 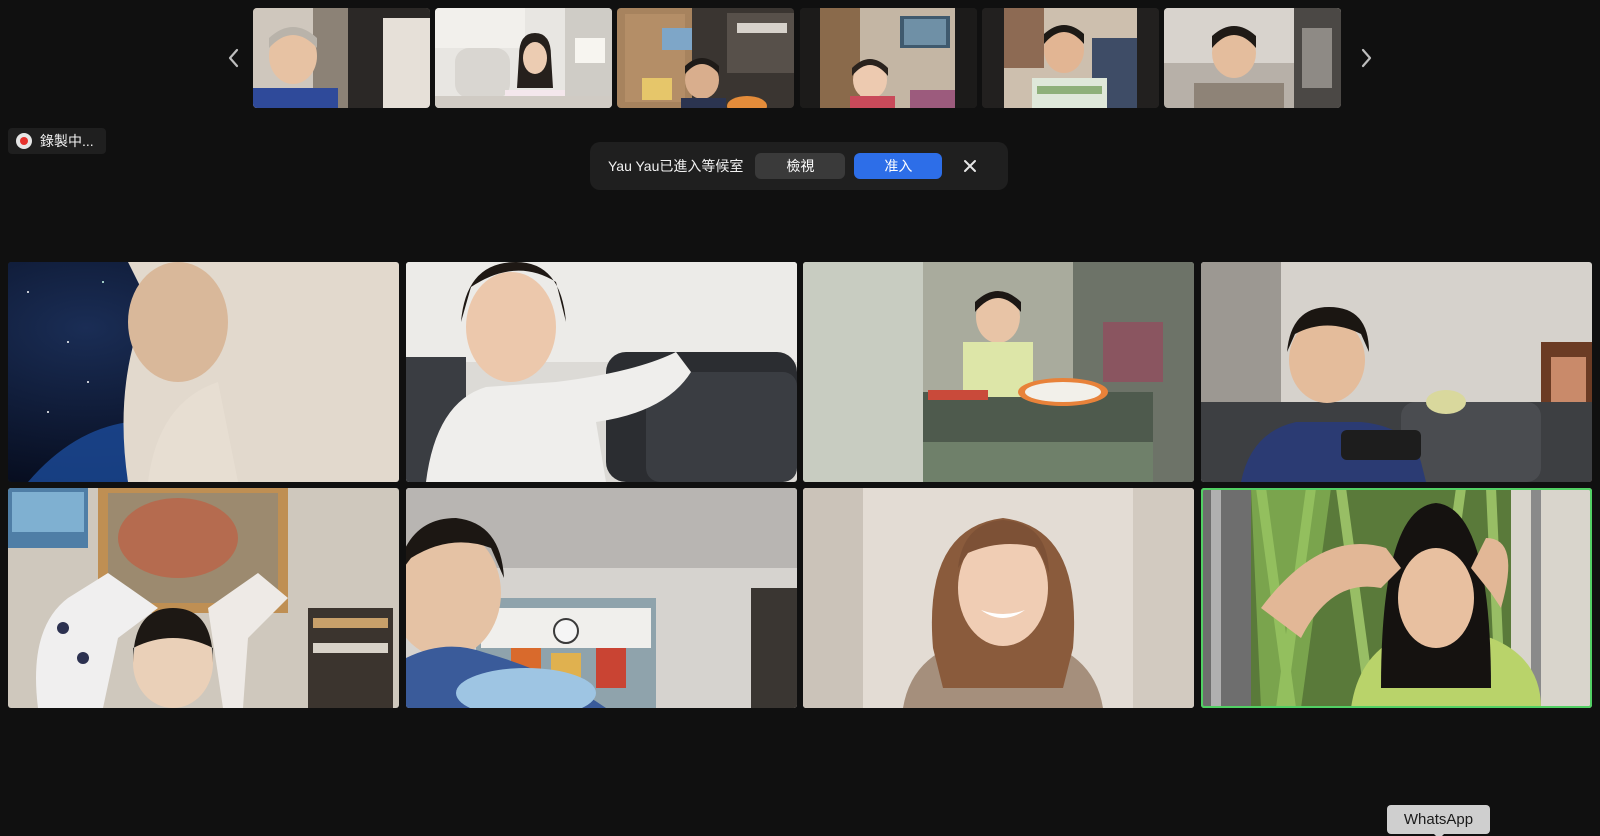 What do you see at coordinates (676, 166) in the screenshot?
I see `waiting-room-message: Yau Yau已進入等候室` at bounding box center [676, 166].